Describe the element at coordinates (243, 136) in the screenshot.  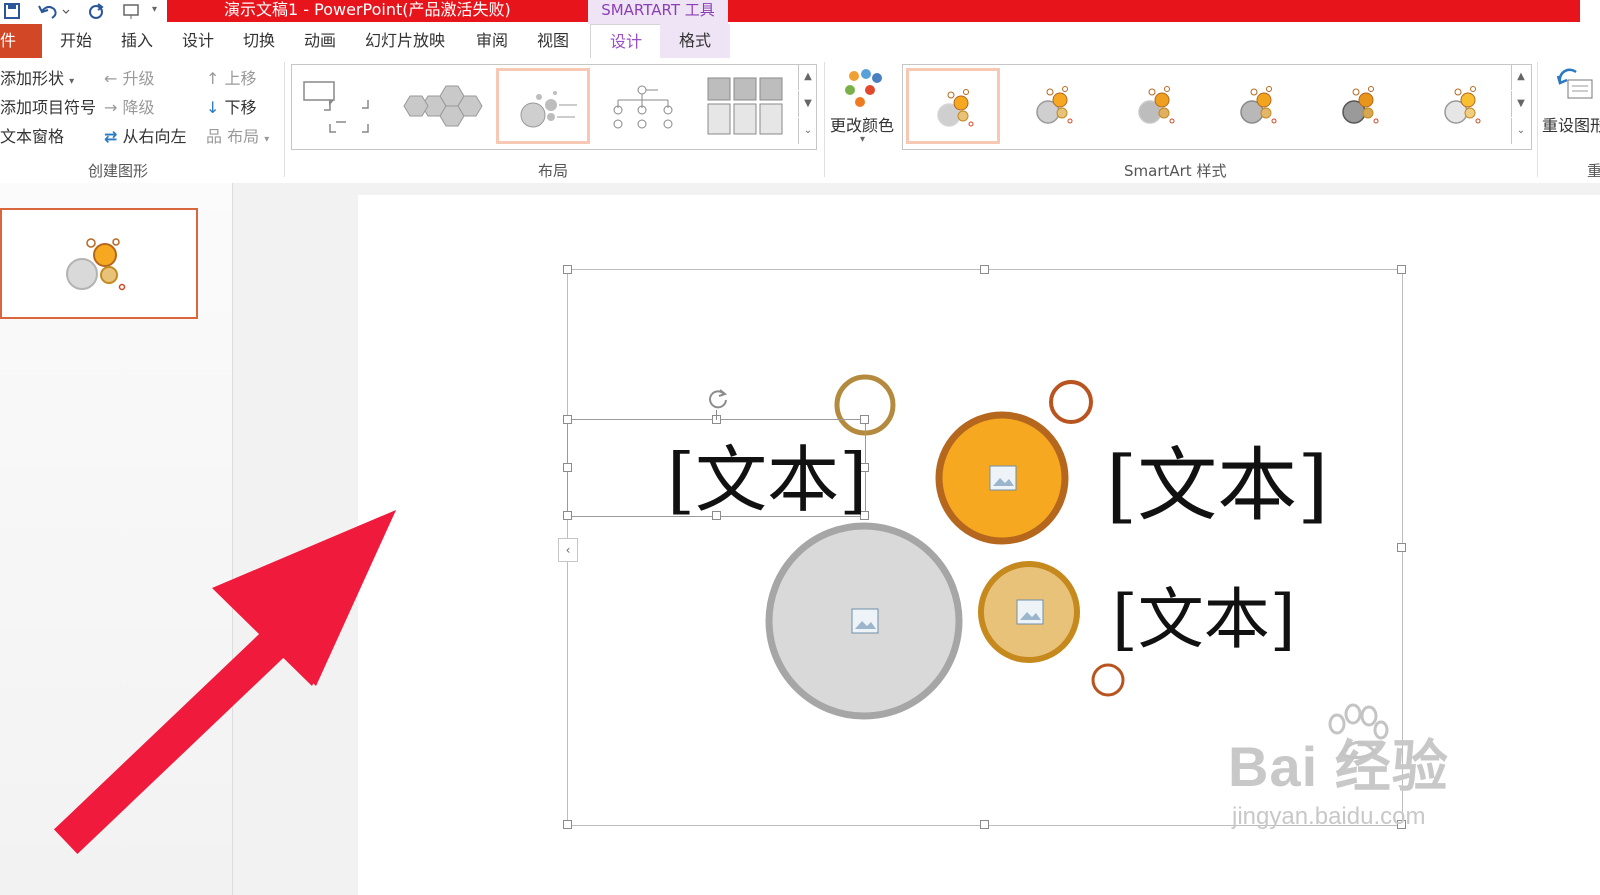
I see `layout-label: 布局` at that location.